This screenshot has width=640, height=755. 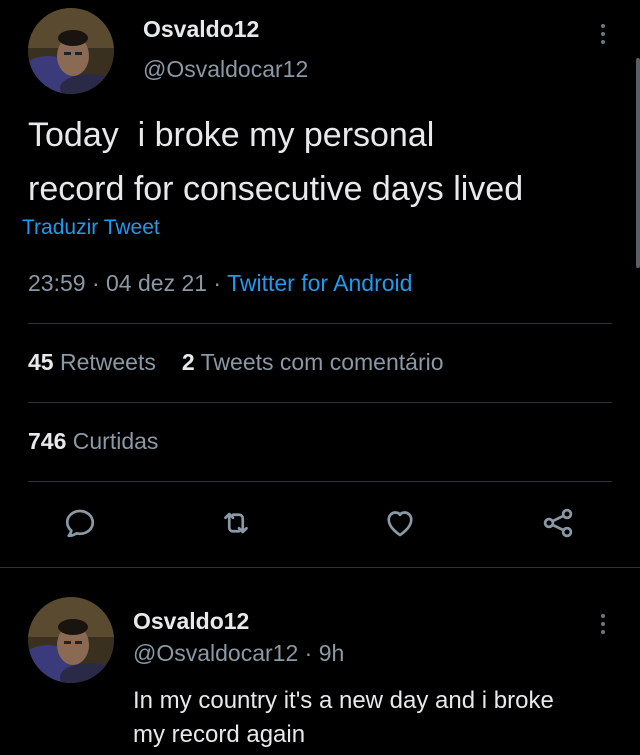 I want to click on section-divider, so click(x=320, y=567).